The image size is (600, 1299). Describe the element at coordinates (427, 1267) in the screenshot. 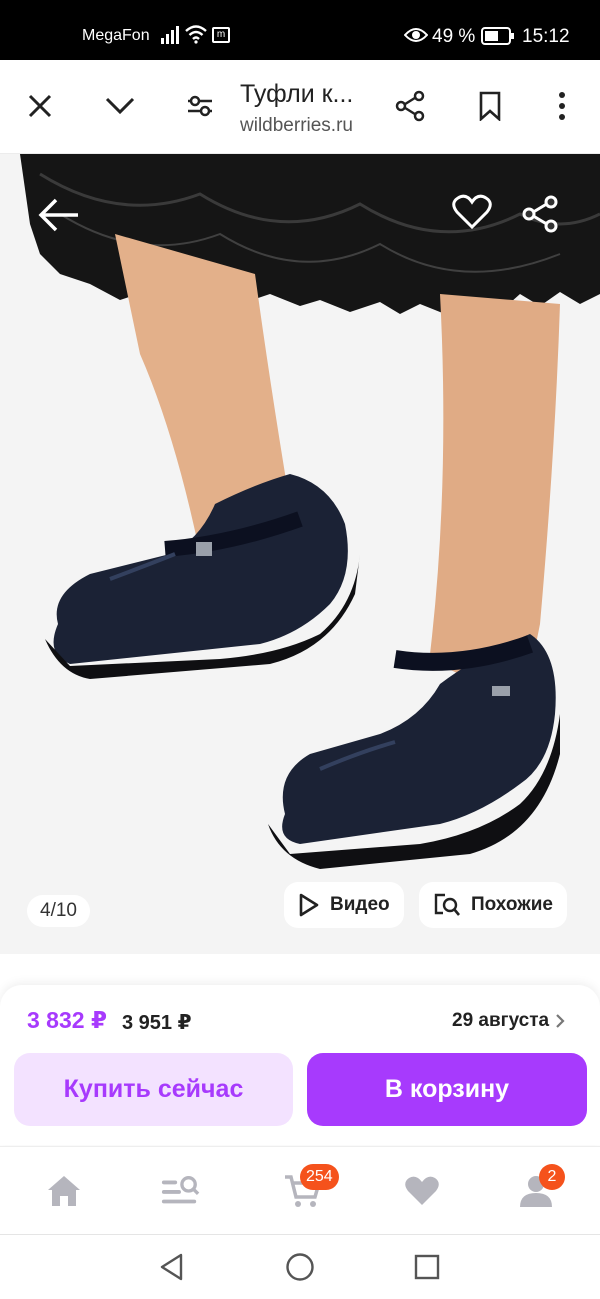

I see `recents-square-icon` at that location.